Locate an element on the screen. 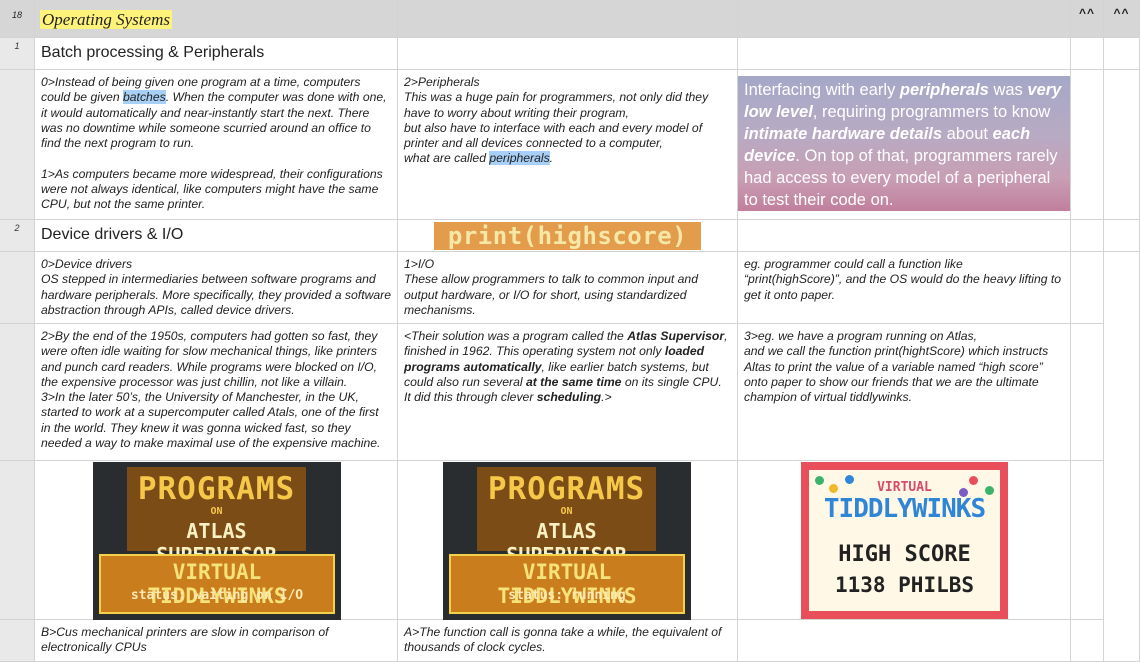 This screenshot has height=662, width=1140. highlight-text: peripherals is located at coordinates (519, 158).